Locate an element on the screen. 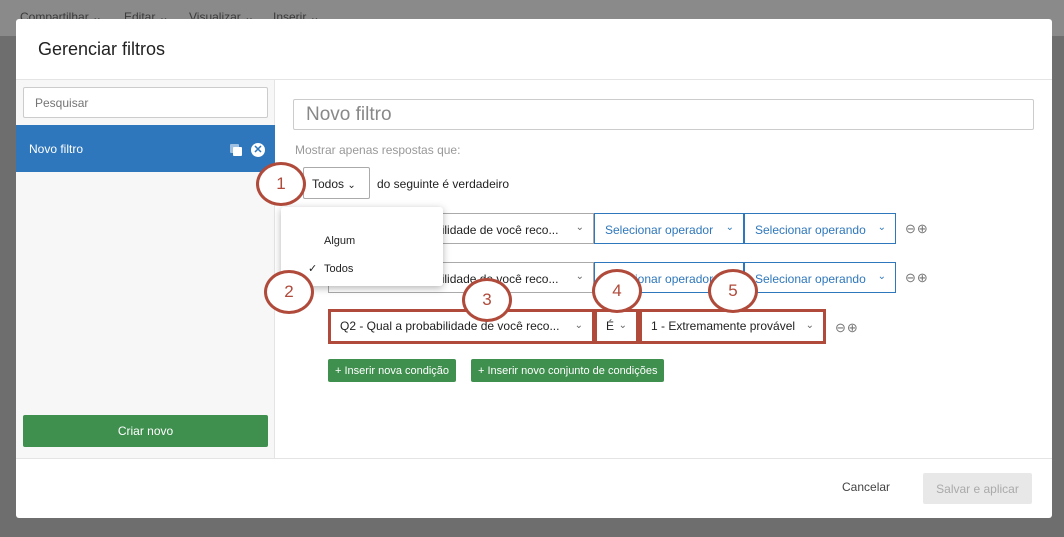  add-condition-set-button: + Inserir novo conjunto de condições is located at coordinates (568, 370).